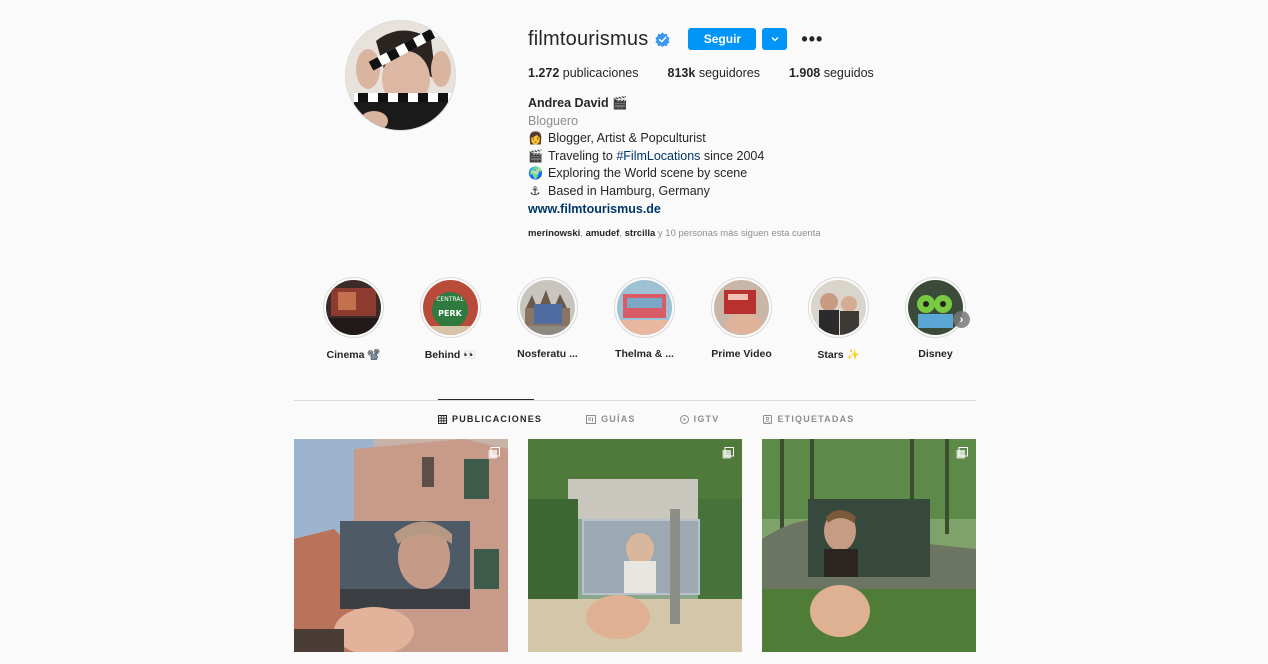 This screenshot has height=664, width=1268. I want to click on anchor-emoji-icon: ⚓, so click(535, 190).